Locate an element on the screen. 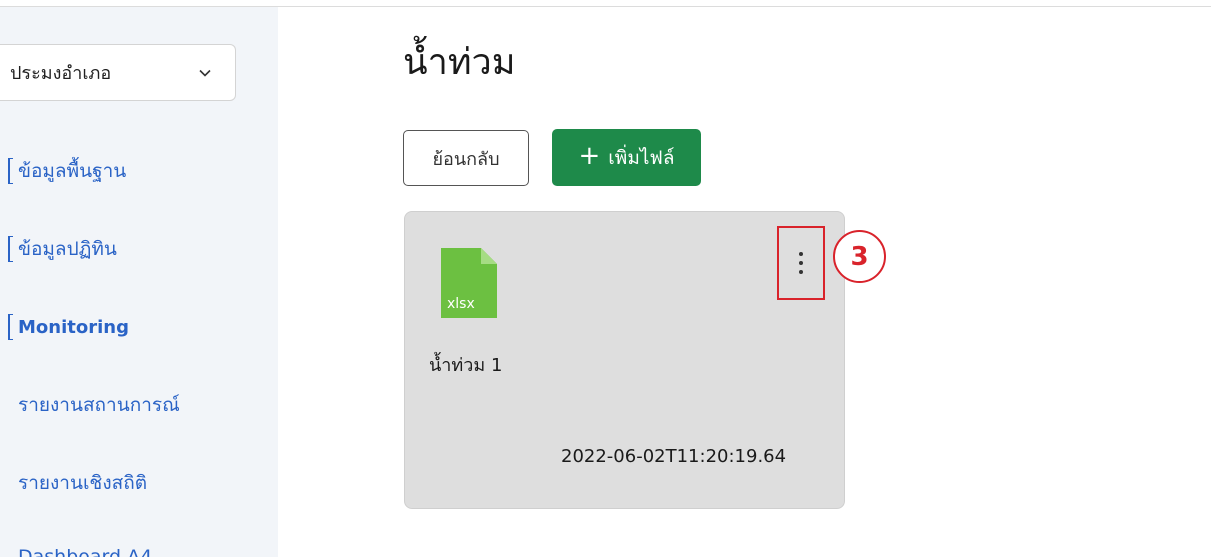 The width and height of the screenshot is (1211, 557). sidebar-item-label: Dashboard A4 is located at coordinates (85, 551).